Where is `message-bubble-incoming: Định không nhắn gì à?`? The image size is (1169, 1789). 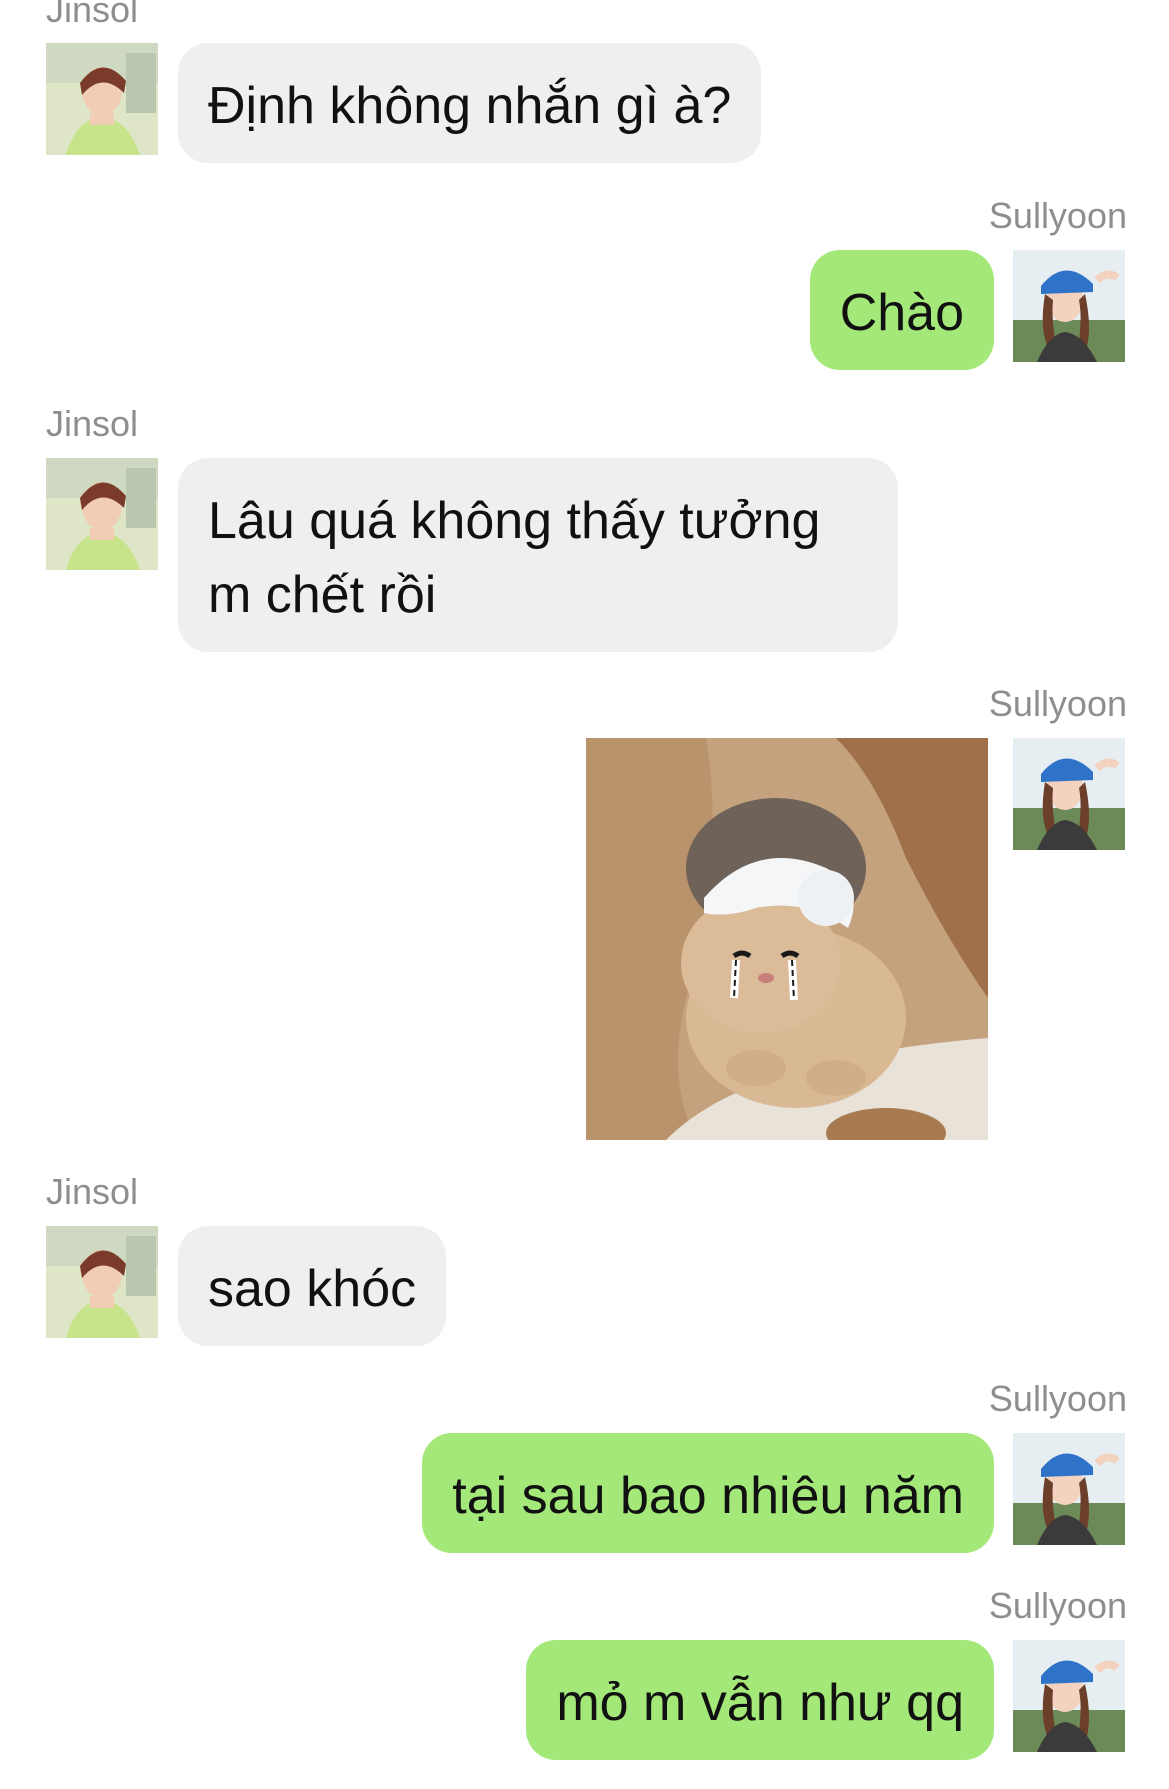
message-bubble-incoming: Định không nhắn gì à? is located at coordinates (470, 103).